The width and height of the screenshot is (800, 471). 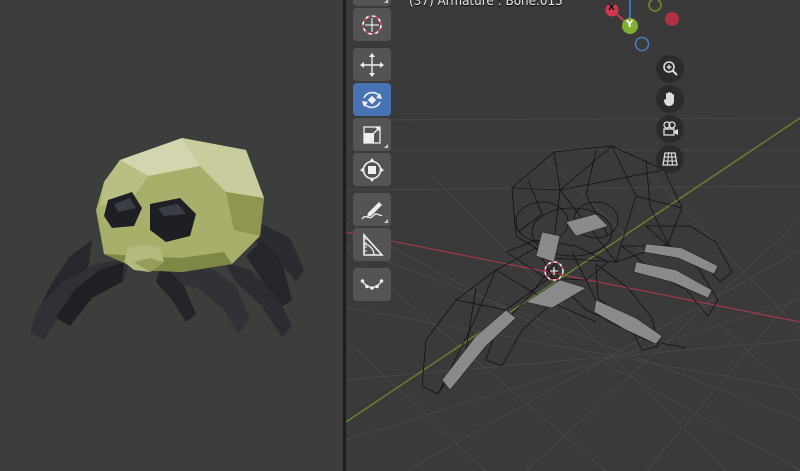 I want to click on zoom-icon, so click(x=670, y=68).